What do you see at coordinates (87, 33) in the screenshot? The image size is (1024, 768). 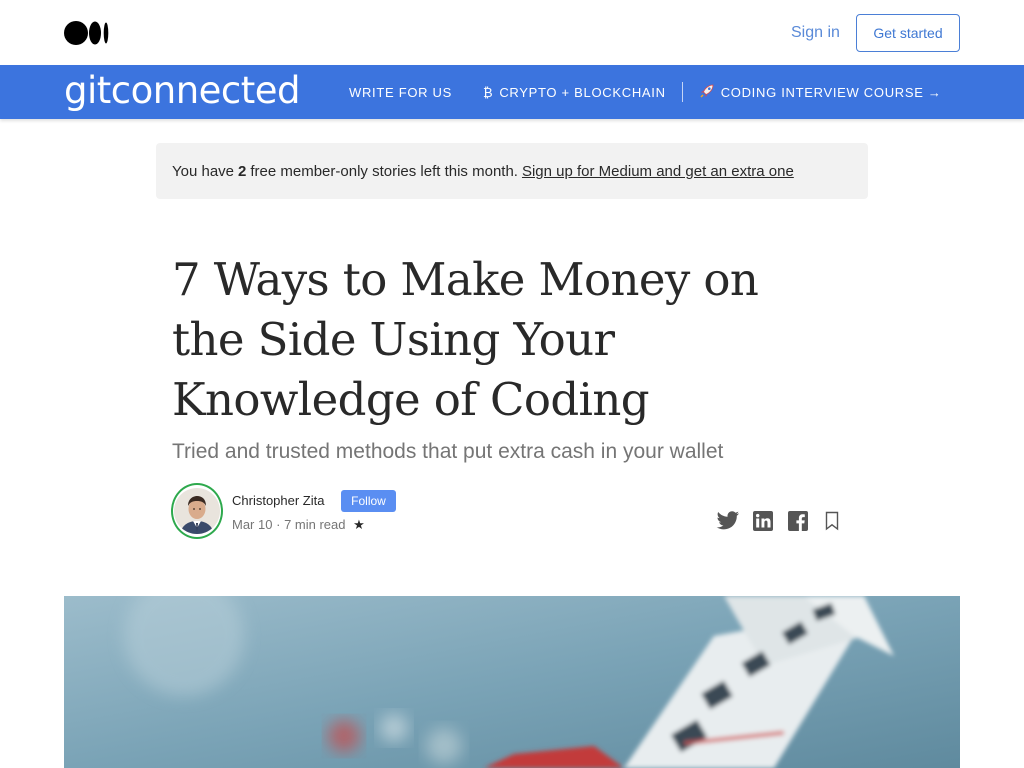 I see `medium-logo-icon` at bounding box center [87, 33].